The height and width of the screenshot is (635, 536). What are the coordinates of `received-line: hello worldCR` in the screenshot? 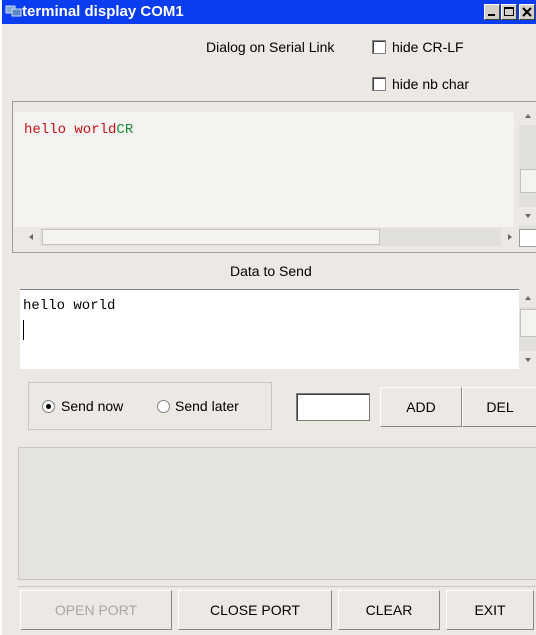 It's located at (78, 130).